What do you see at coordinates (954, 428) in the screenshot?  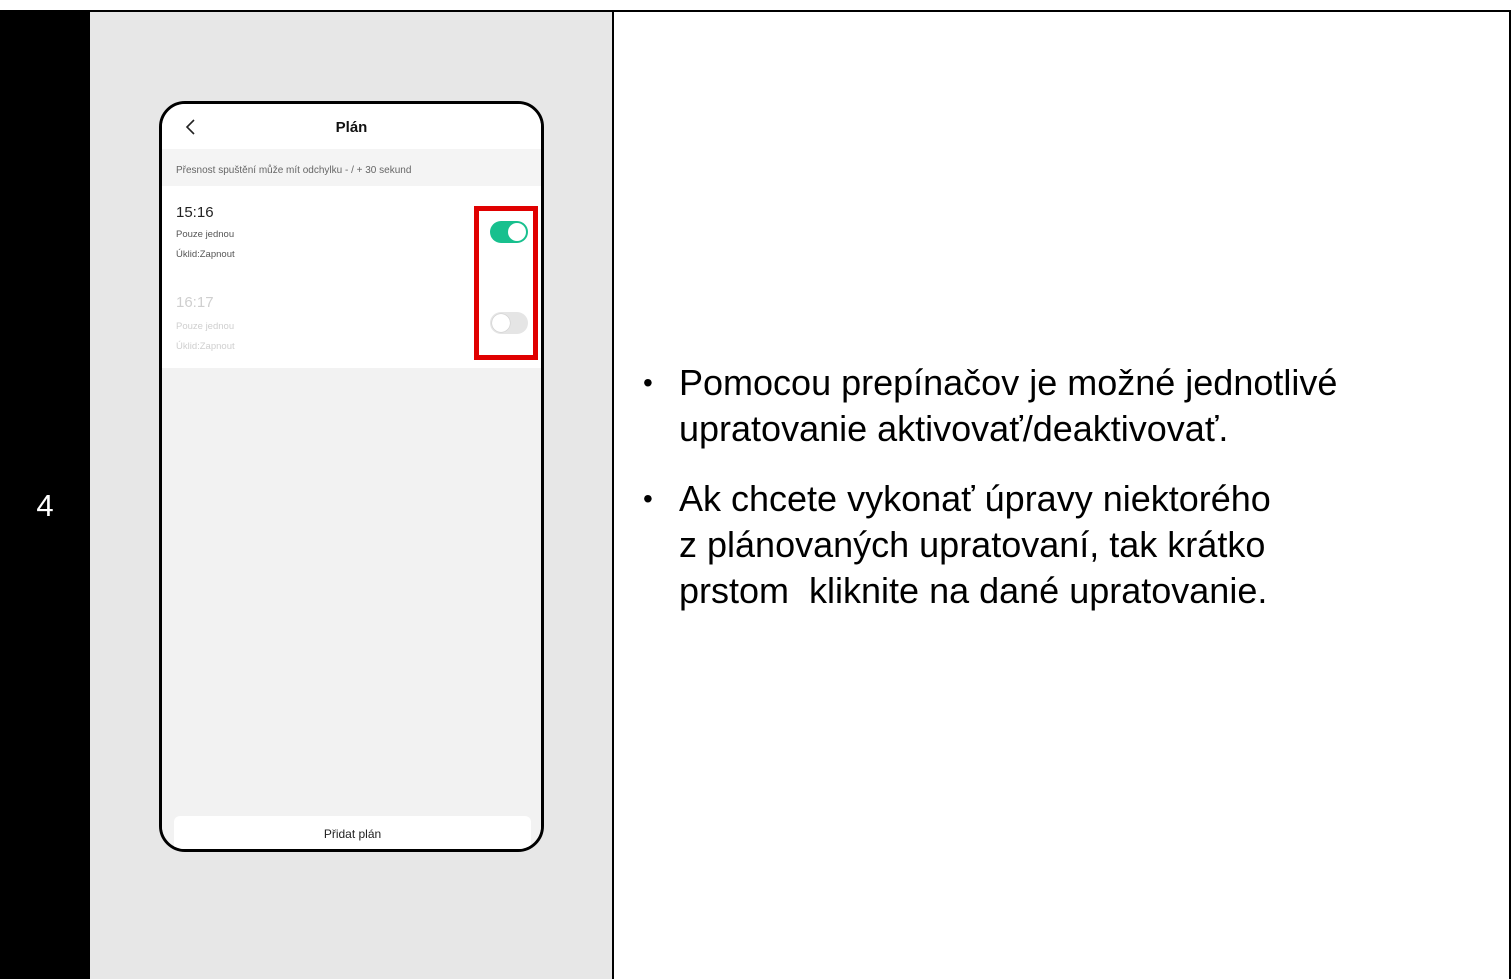 I see `instruction-line: upratovanie aktivovať/deaktivovať.` at bounding box center [954, 428].